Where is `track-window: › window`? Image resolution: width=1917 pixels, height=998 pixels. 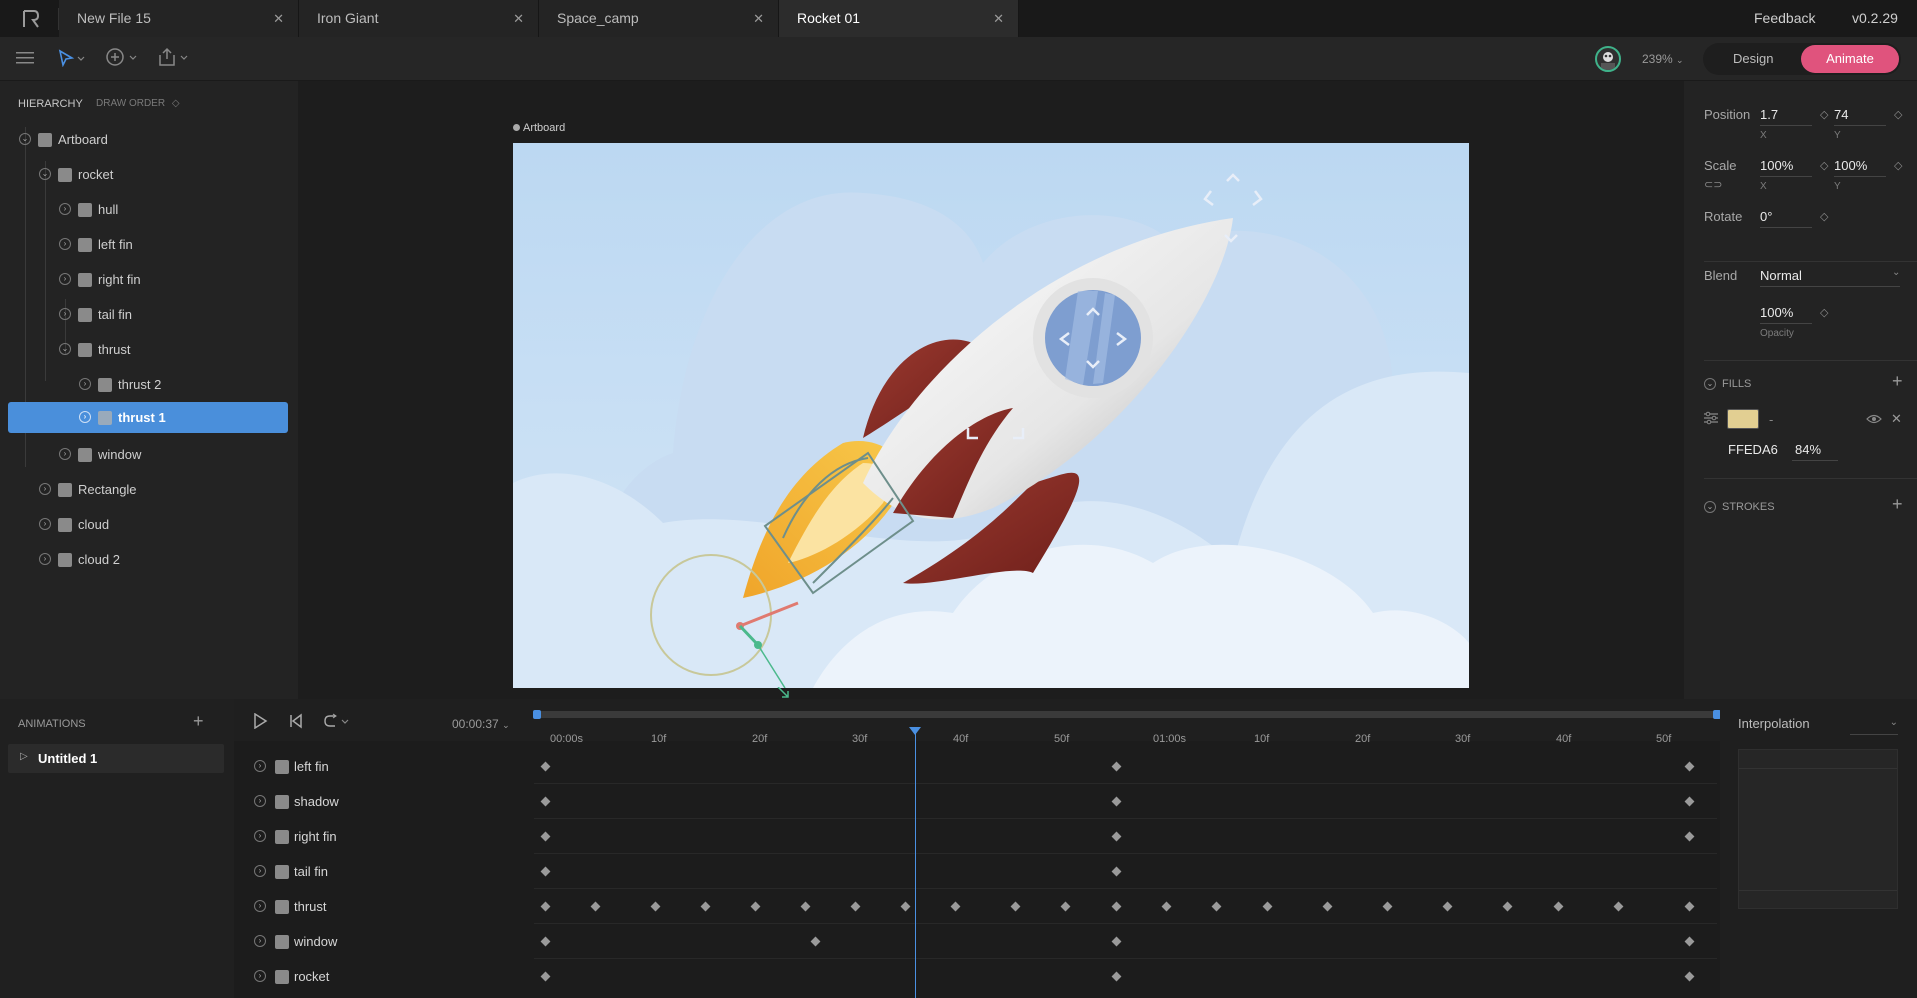
track-window: › window is located at coordinates (384, 941).